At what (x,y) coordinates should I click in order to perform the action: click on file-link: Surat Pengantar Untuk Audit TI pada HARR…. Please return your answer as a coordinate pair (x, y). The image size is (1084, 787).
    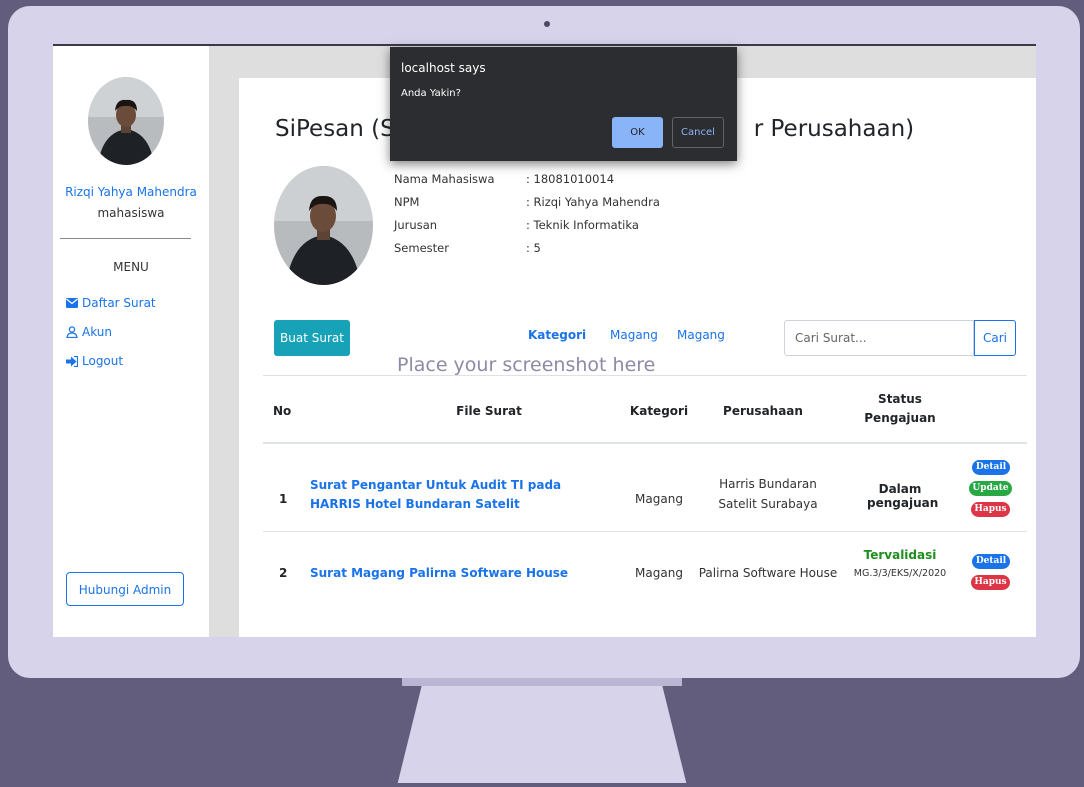
    Looking at the image, I should click on (460, 495).